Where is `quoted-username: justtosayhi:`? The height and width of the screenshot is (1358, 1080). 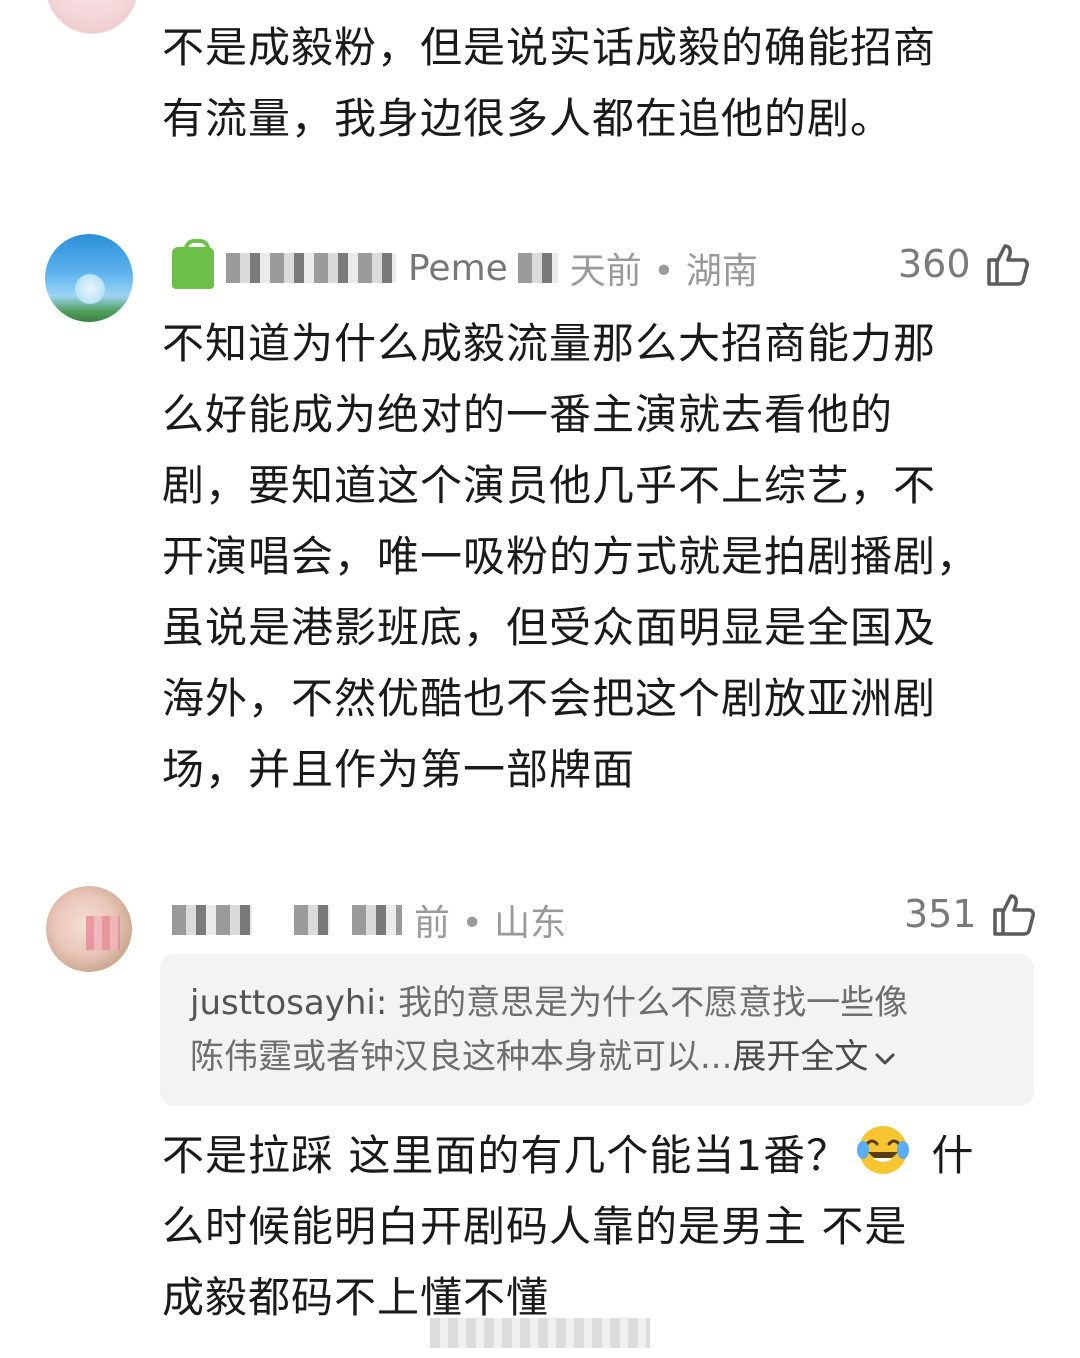
quoted-username: justtosayhi: is located at coordinates (288, 1003).